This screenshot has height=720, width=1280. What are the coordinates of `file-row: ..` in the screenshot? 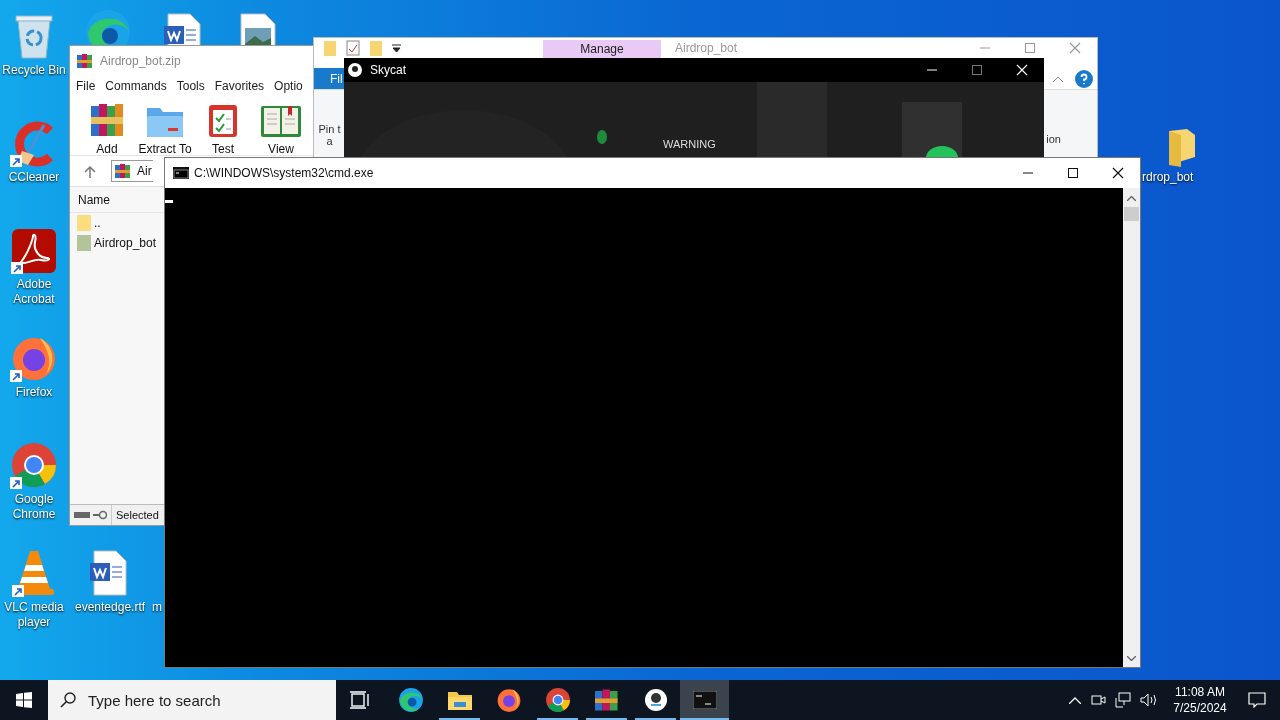 It's located at (117, 223).